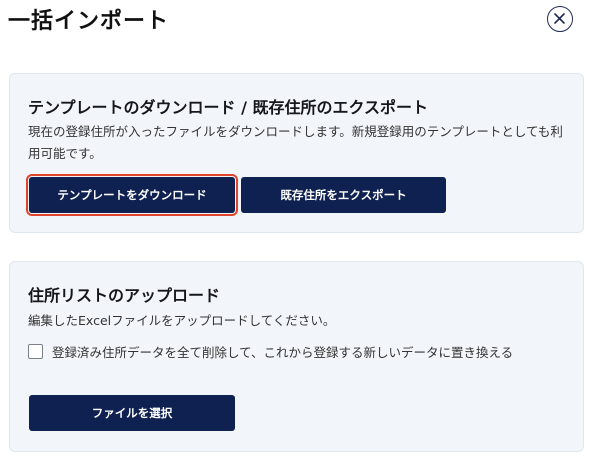 The height and width of the screenshot is (459, 593). Describe the element at coordinates (132, 195) in the screenshot. I see `download-template-button: テンプレートをダウンロード` at that location.